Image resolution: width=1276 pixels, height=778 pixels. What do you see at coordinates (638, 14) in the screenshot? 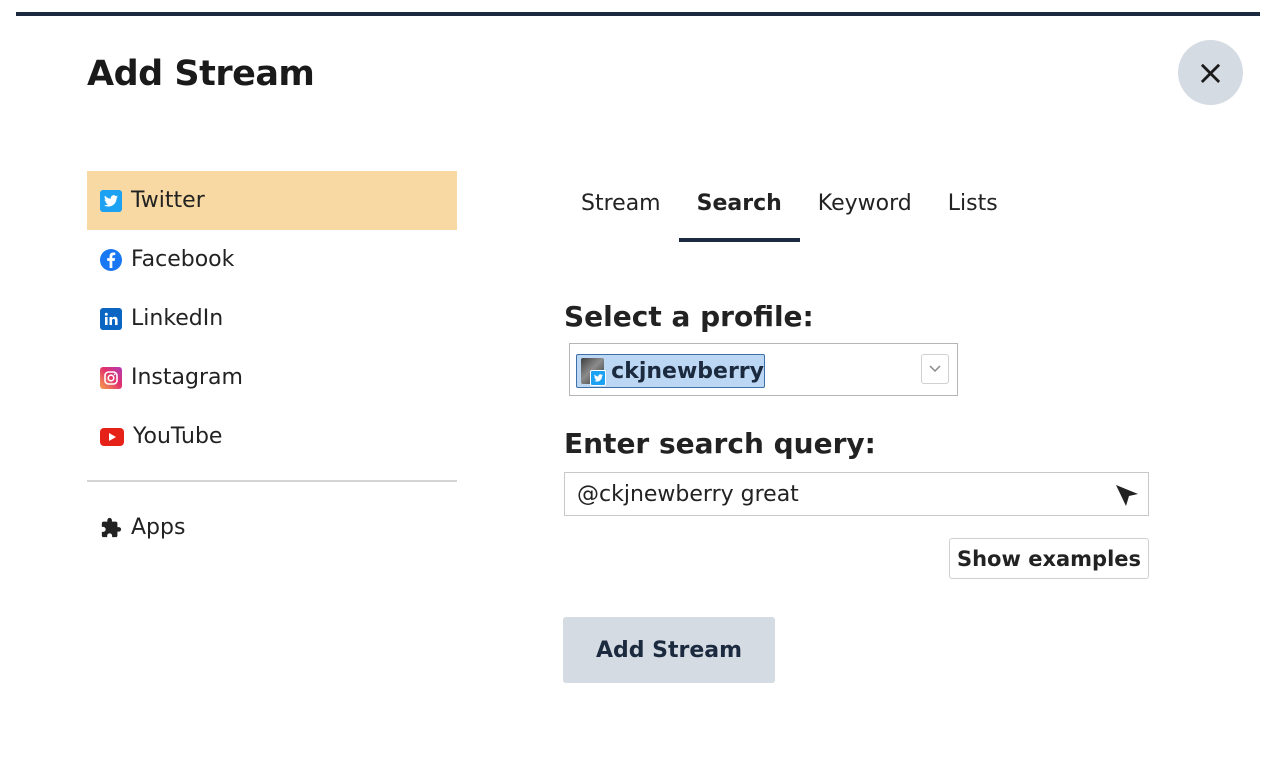
I see `top-accent-bar` at bounding box center [638, 14].